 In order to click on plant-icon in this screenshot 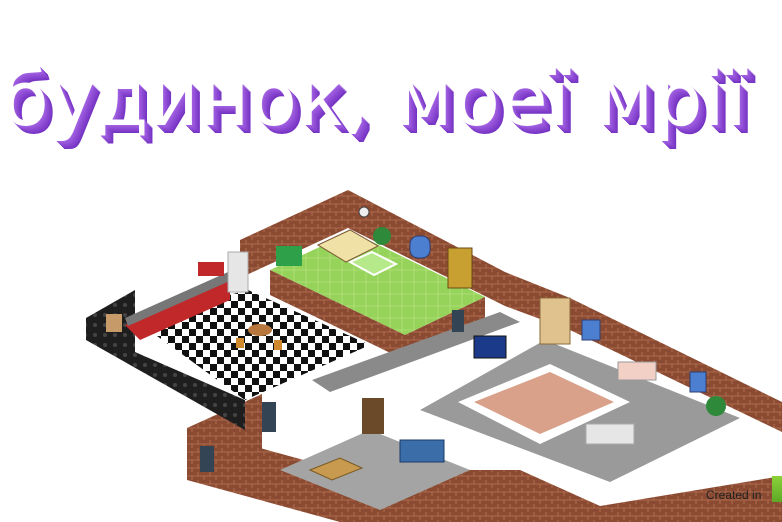, I will do `click(382, 236)`.